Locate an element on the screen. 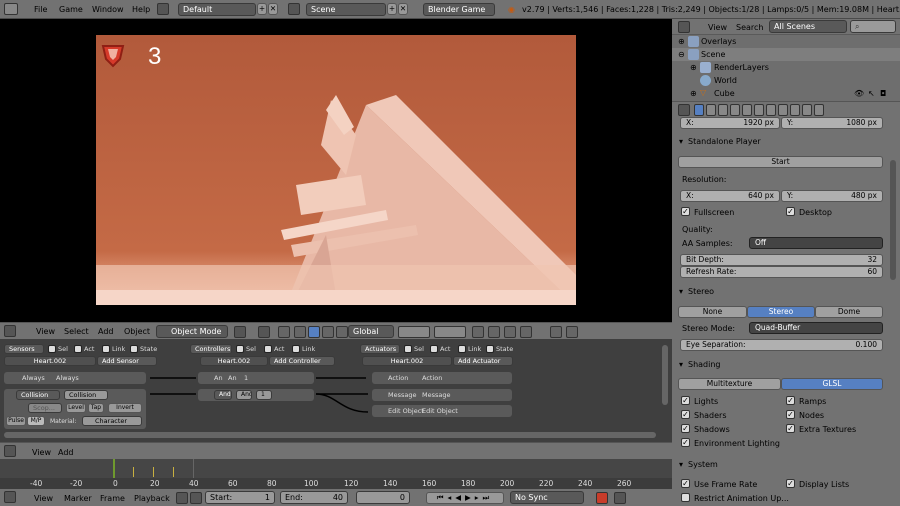  system-panel-header: System is located at coordinates (781, 465).